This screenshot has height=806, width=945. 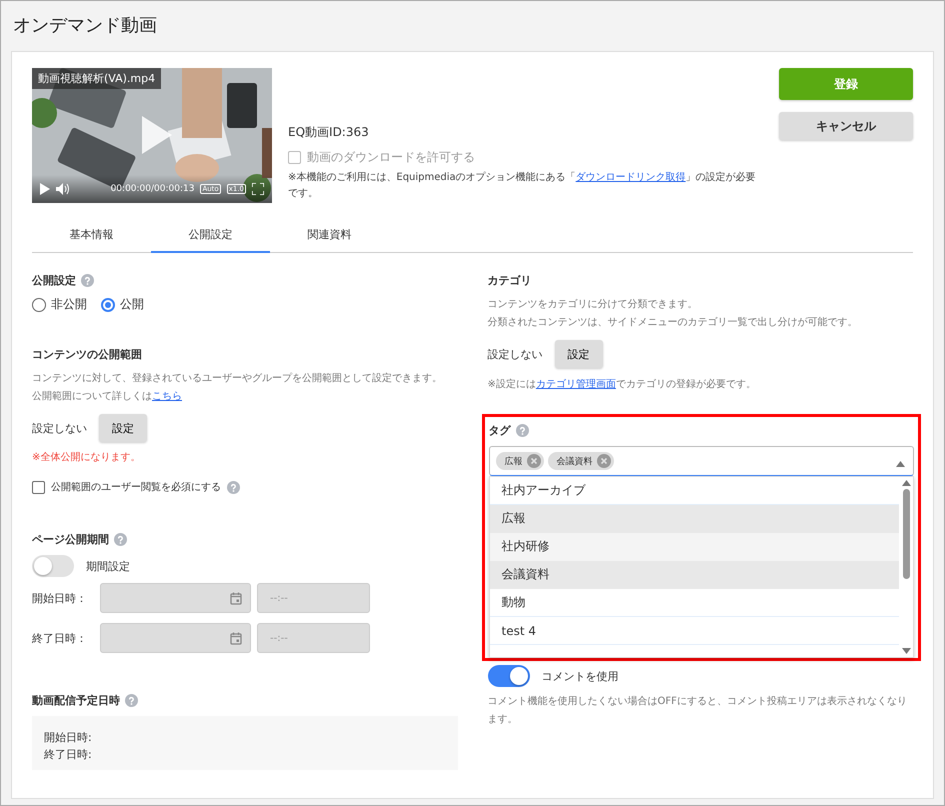 What do you see at coordinates (846, 126) in the screenshot?
I see `cancel-button: キャンセル` at bounding box center [846, 126].